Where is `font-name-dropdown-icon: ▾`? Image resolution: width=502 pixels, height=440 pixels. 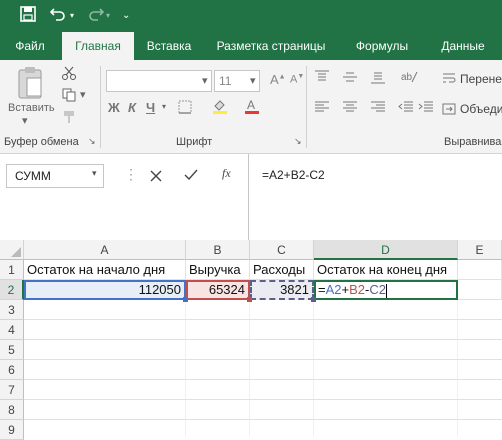 font-name-dropdown-icon: ▾ is located at coordinates (205, 80).